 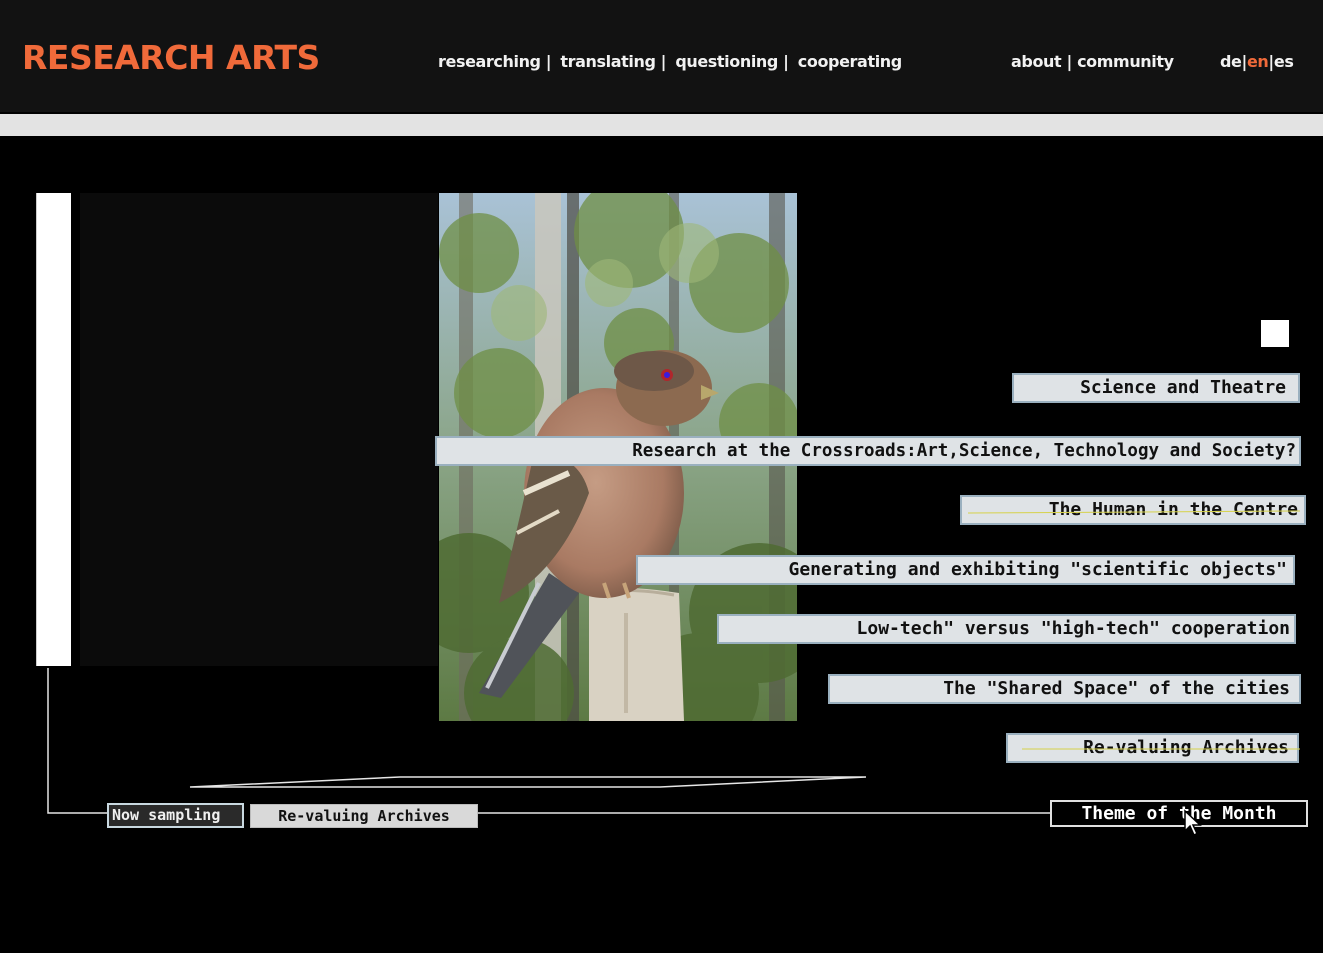 I want to click on mouse-pointer-icon, so click(x=1193, y=823).